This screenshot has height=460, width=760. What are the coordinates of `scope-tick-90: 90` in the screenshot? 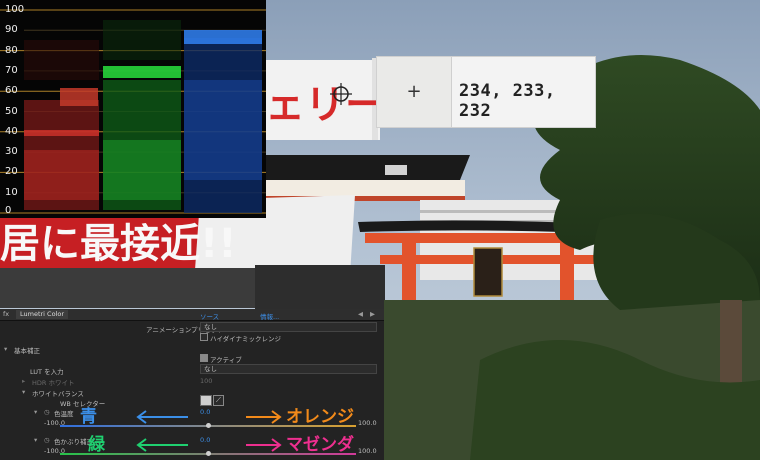 It's located at (11, 29).